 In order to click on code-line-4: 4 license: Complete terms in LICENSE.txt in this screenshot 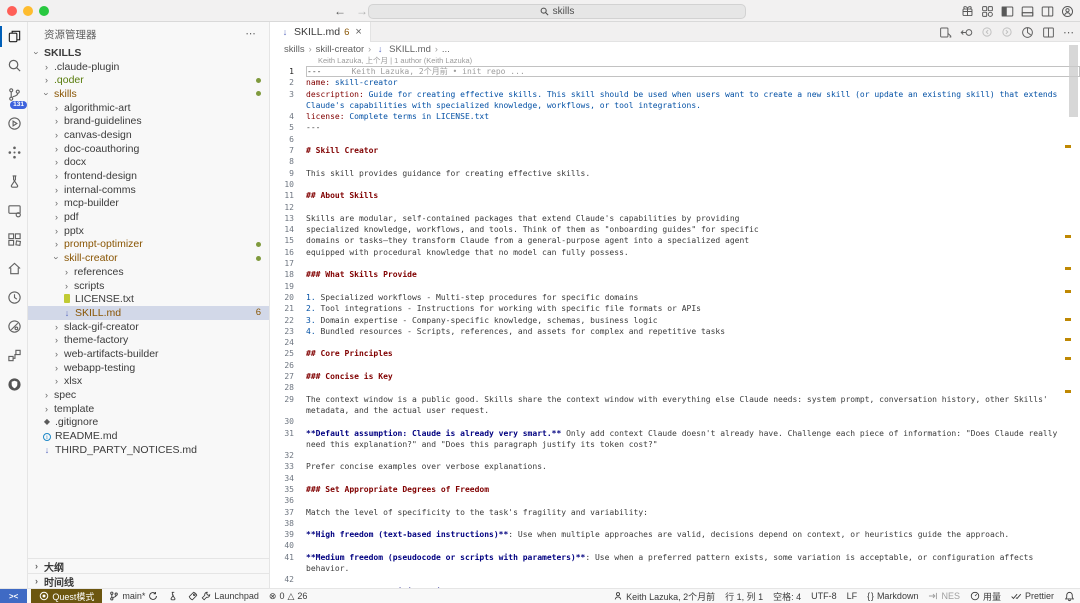, I will do `click(675, 116)`.